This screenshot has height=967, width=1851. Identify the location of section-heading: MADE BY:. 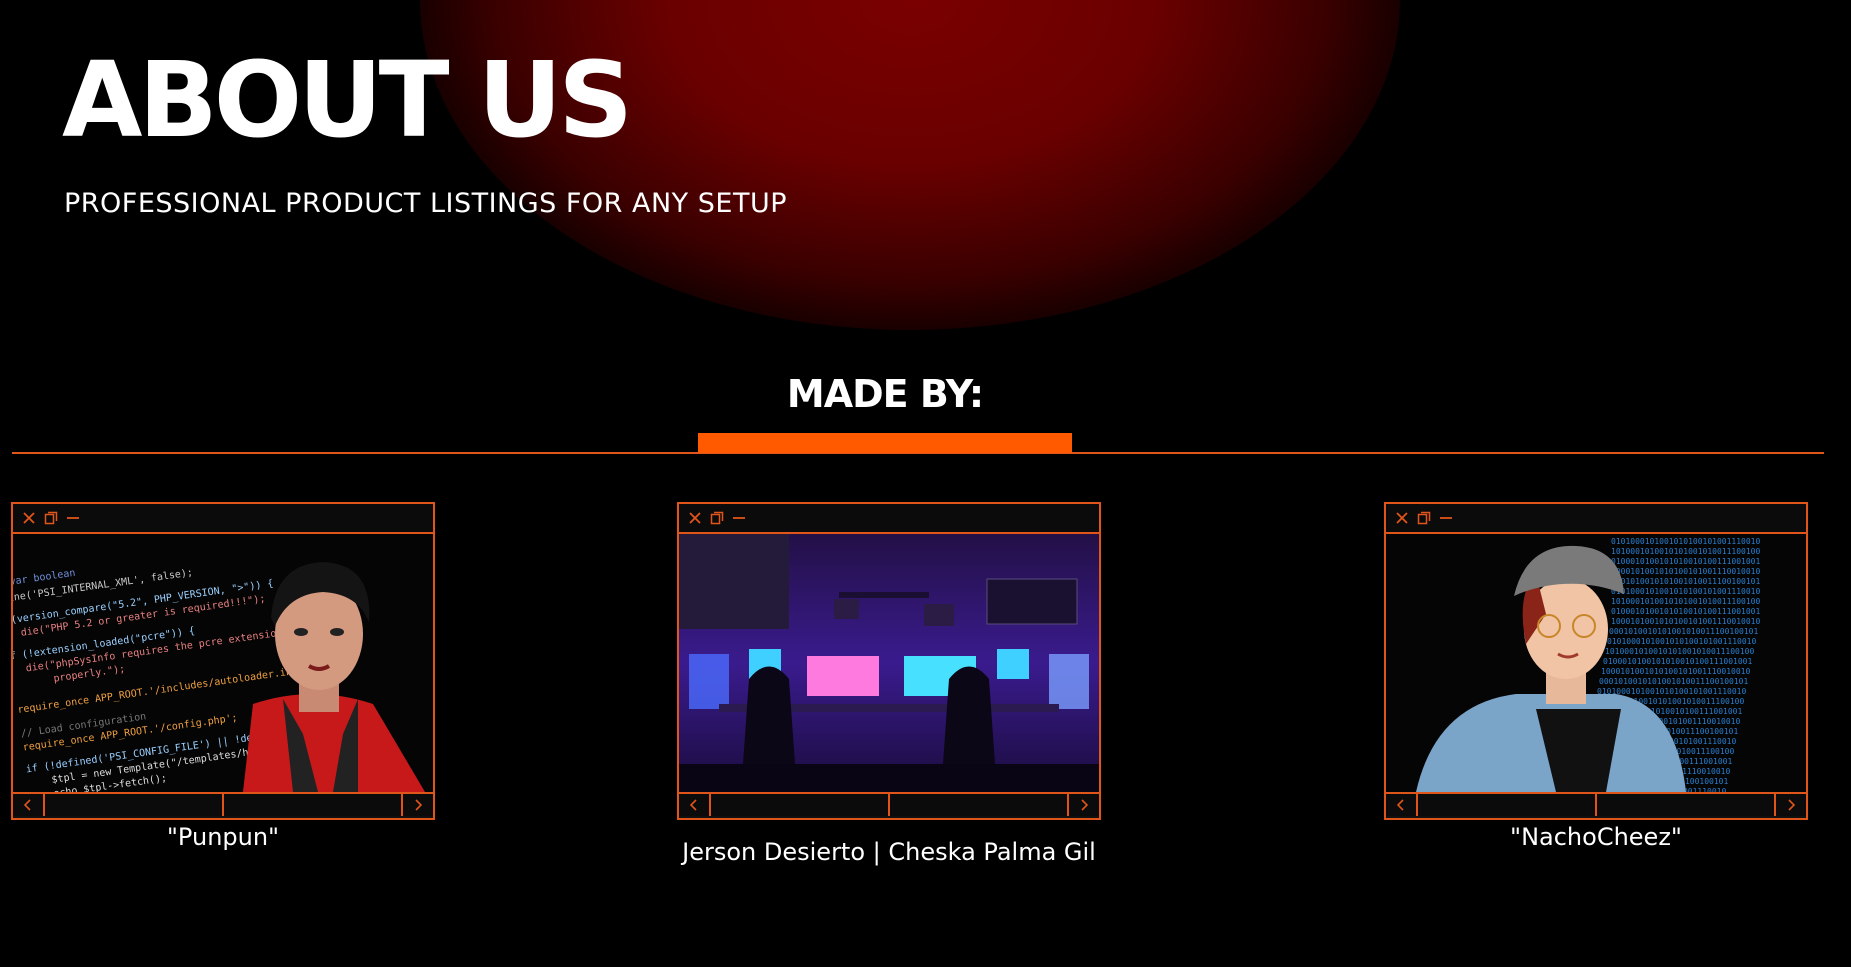
(885, 394).